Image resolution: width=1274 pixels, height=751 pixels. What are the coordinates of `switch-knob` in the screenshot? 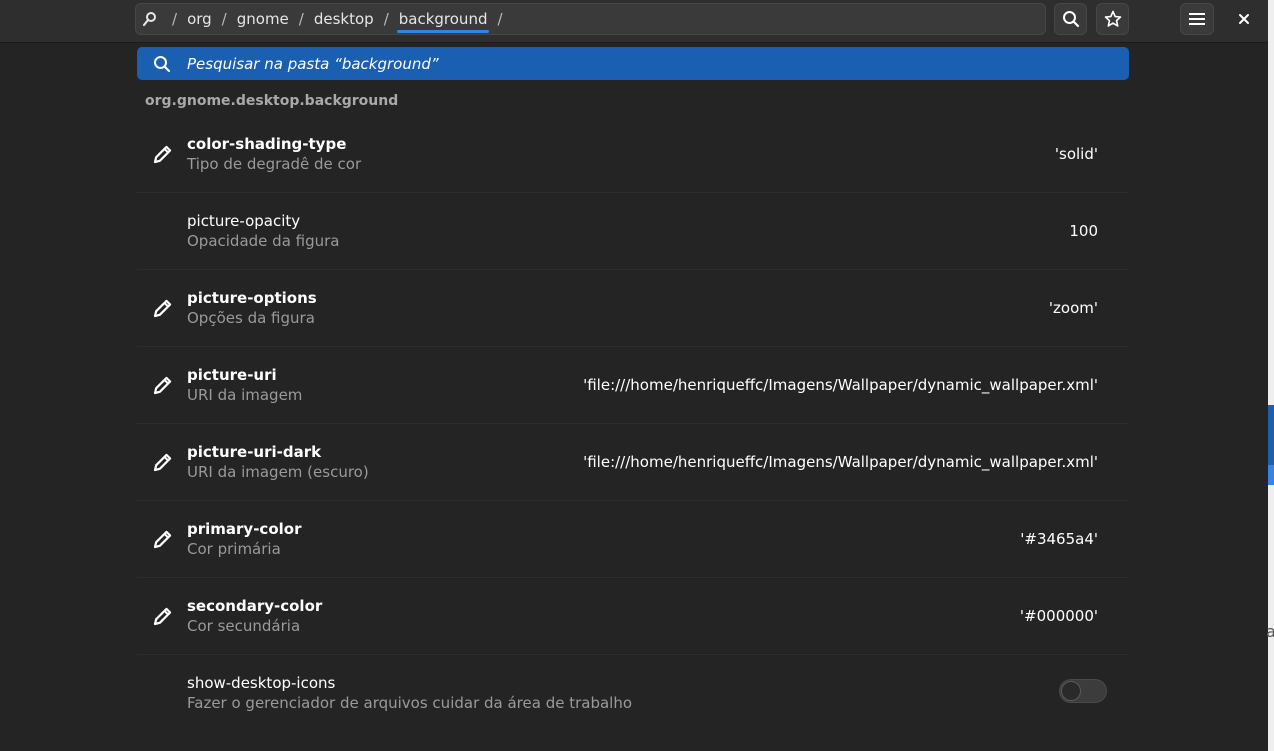 It's located at (1071, 691).